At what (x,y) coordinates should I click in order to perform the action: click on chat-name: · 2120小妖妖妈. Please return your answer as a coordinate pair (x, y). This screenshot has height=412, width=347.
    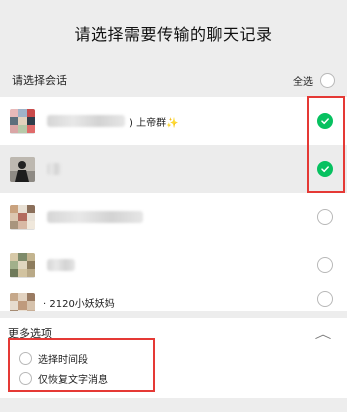
    Looking at the image, I should click on (79, 304).